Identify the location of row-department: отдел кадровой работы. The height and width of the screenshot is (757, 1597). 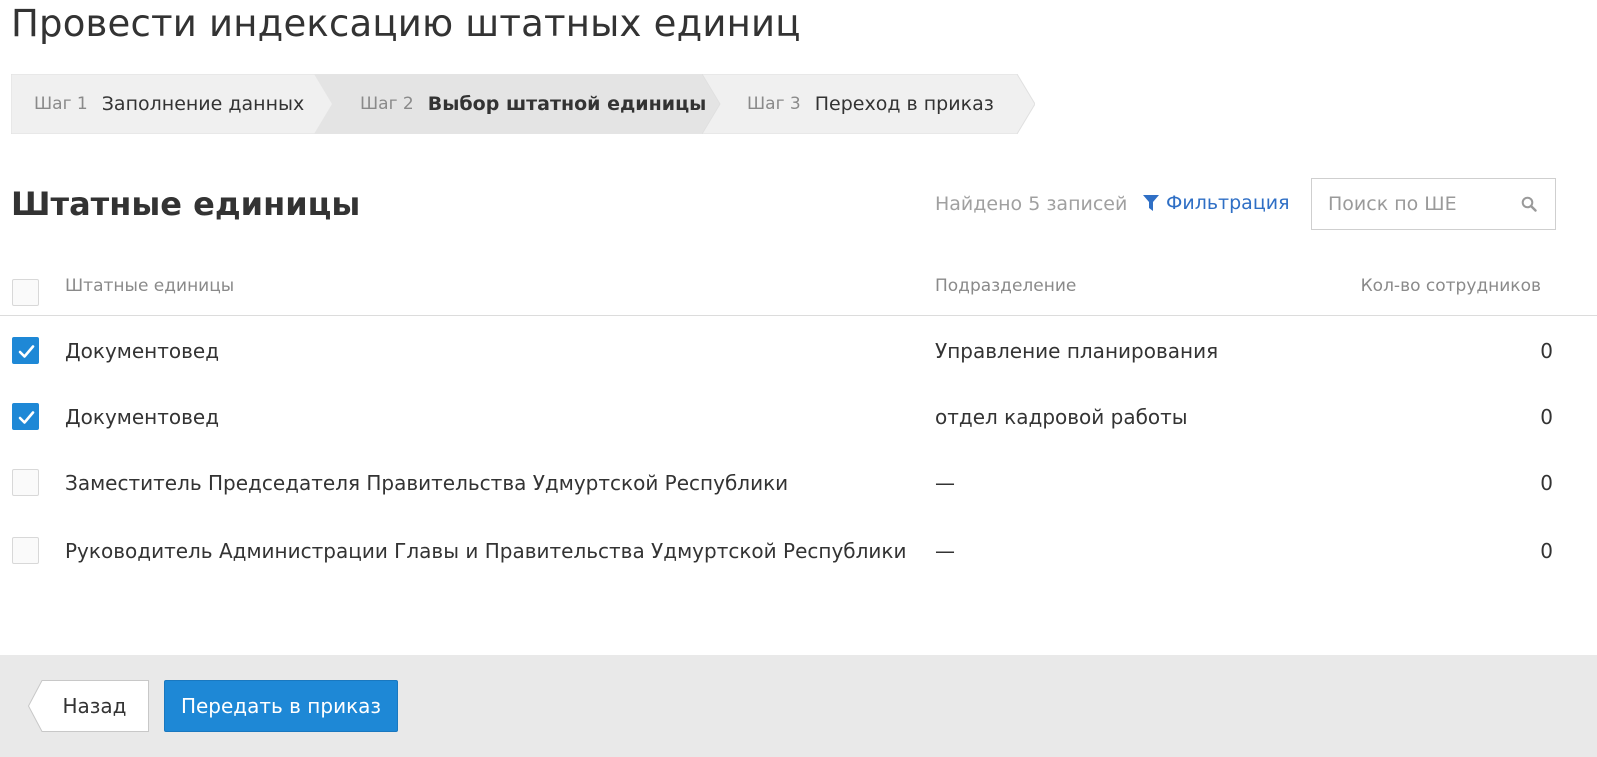
(1061, 417).